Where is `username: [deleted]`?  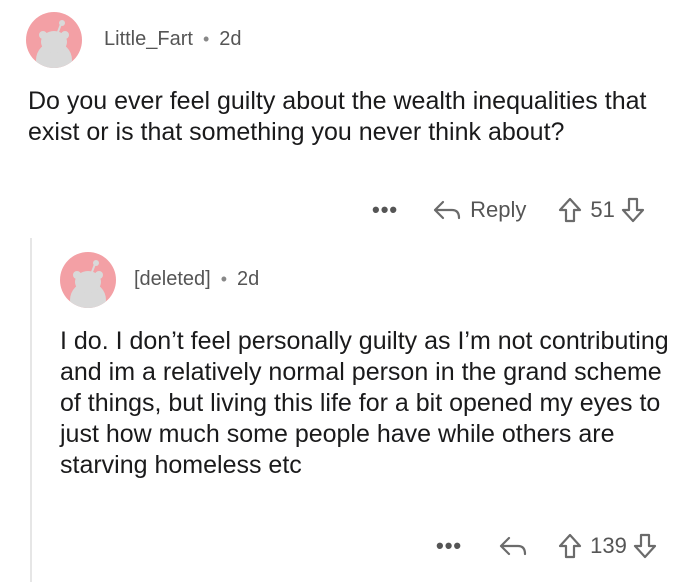 username: [deleted] is located at coordinates (172, 279).